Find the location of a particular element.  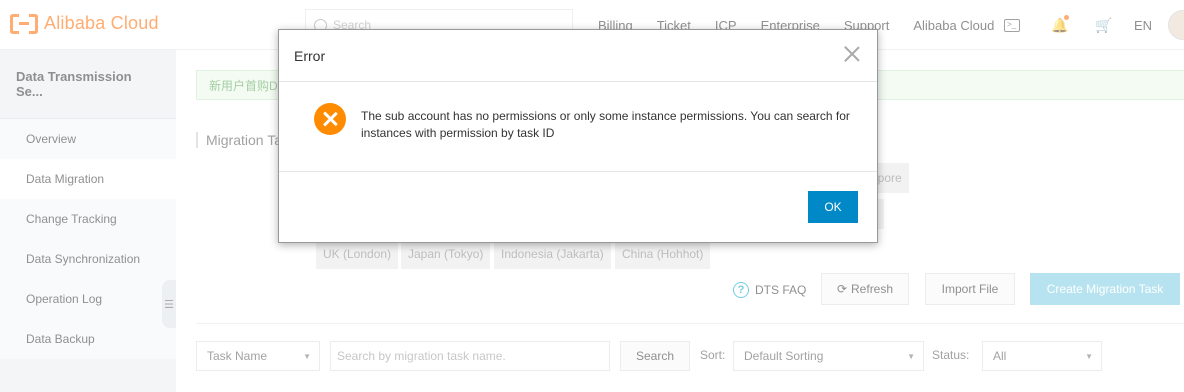

ok-button: OK is located at coordinates (833, 207).